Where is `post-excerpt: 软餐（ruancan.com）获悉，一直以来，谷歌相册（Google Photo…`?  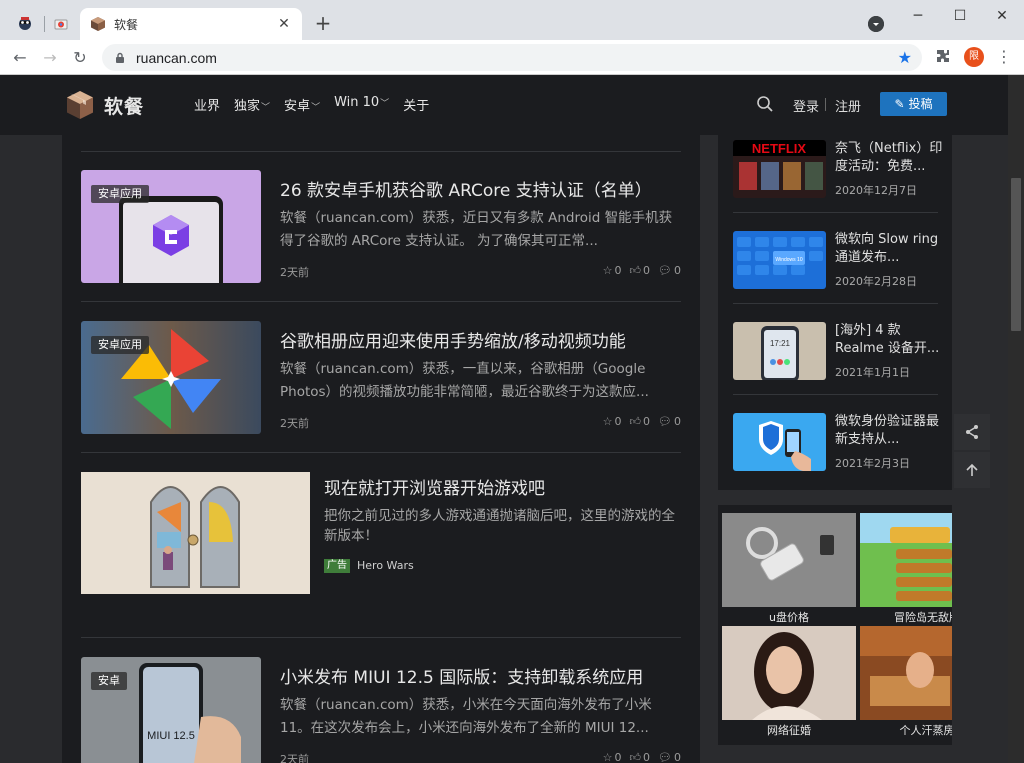
post-excerpt: 软餐（ruancan.com）获悉，一直以来，谷歌相册（Google Photo… is located at coordinates (464, 380).